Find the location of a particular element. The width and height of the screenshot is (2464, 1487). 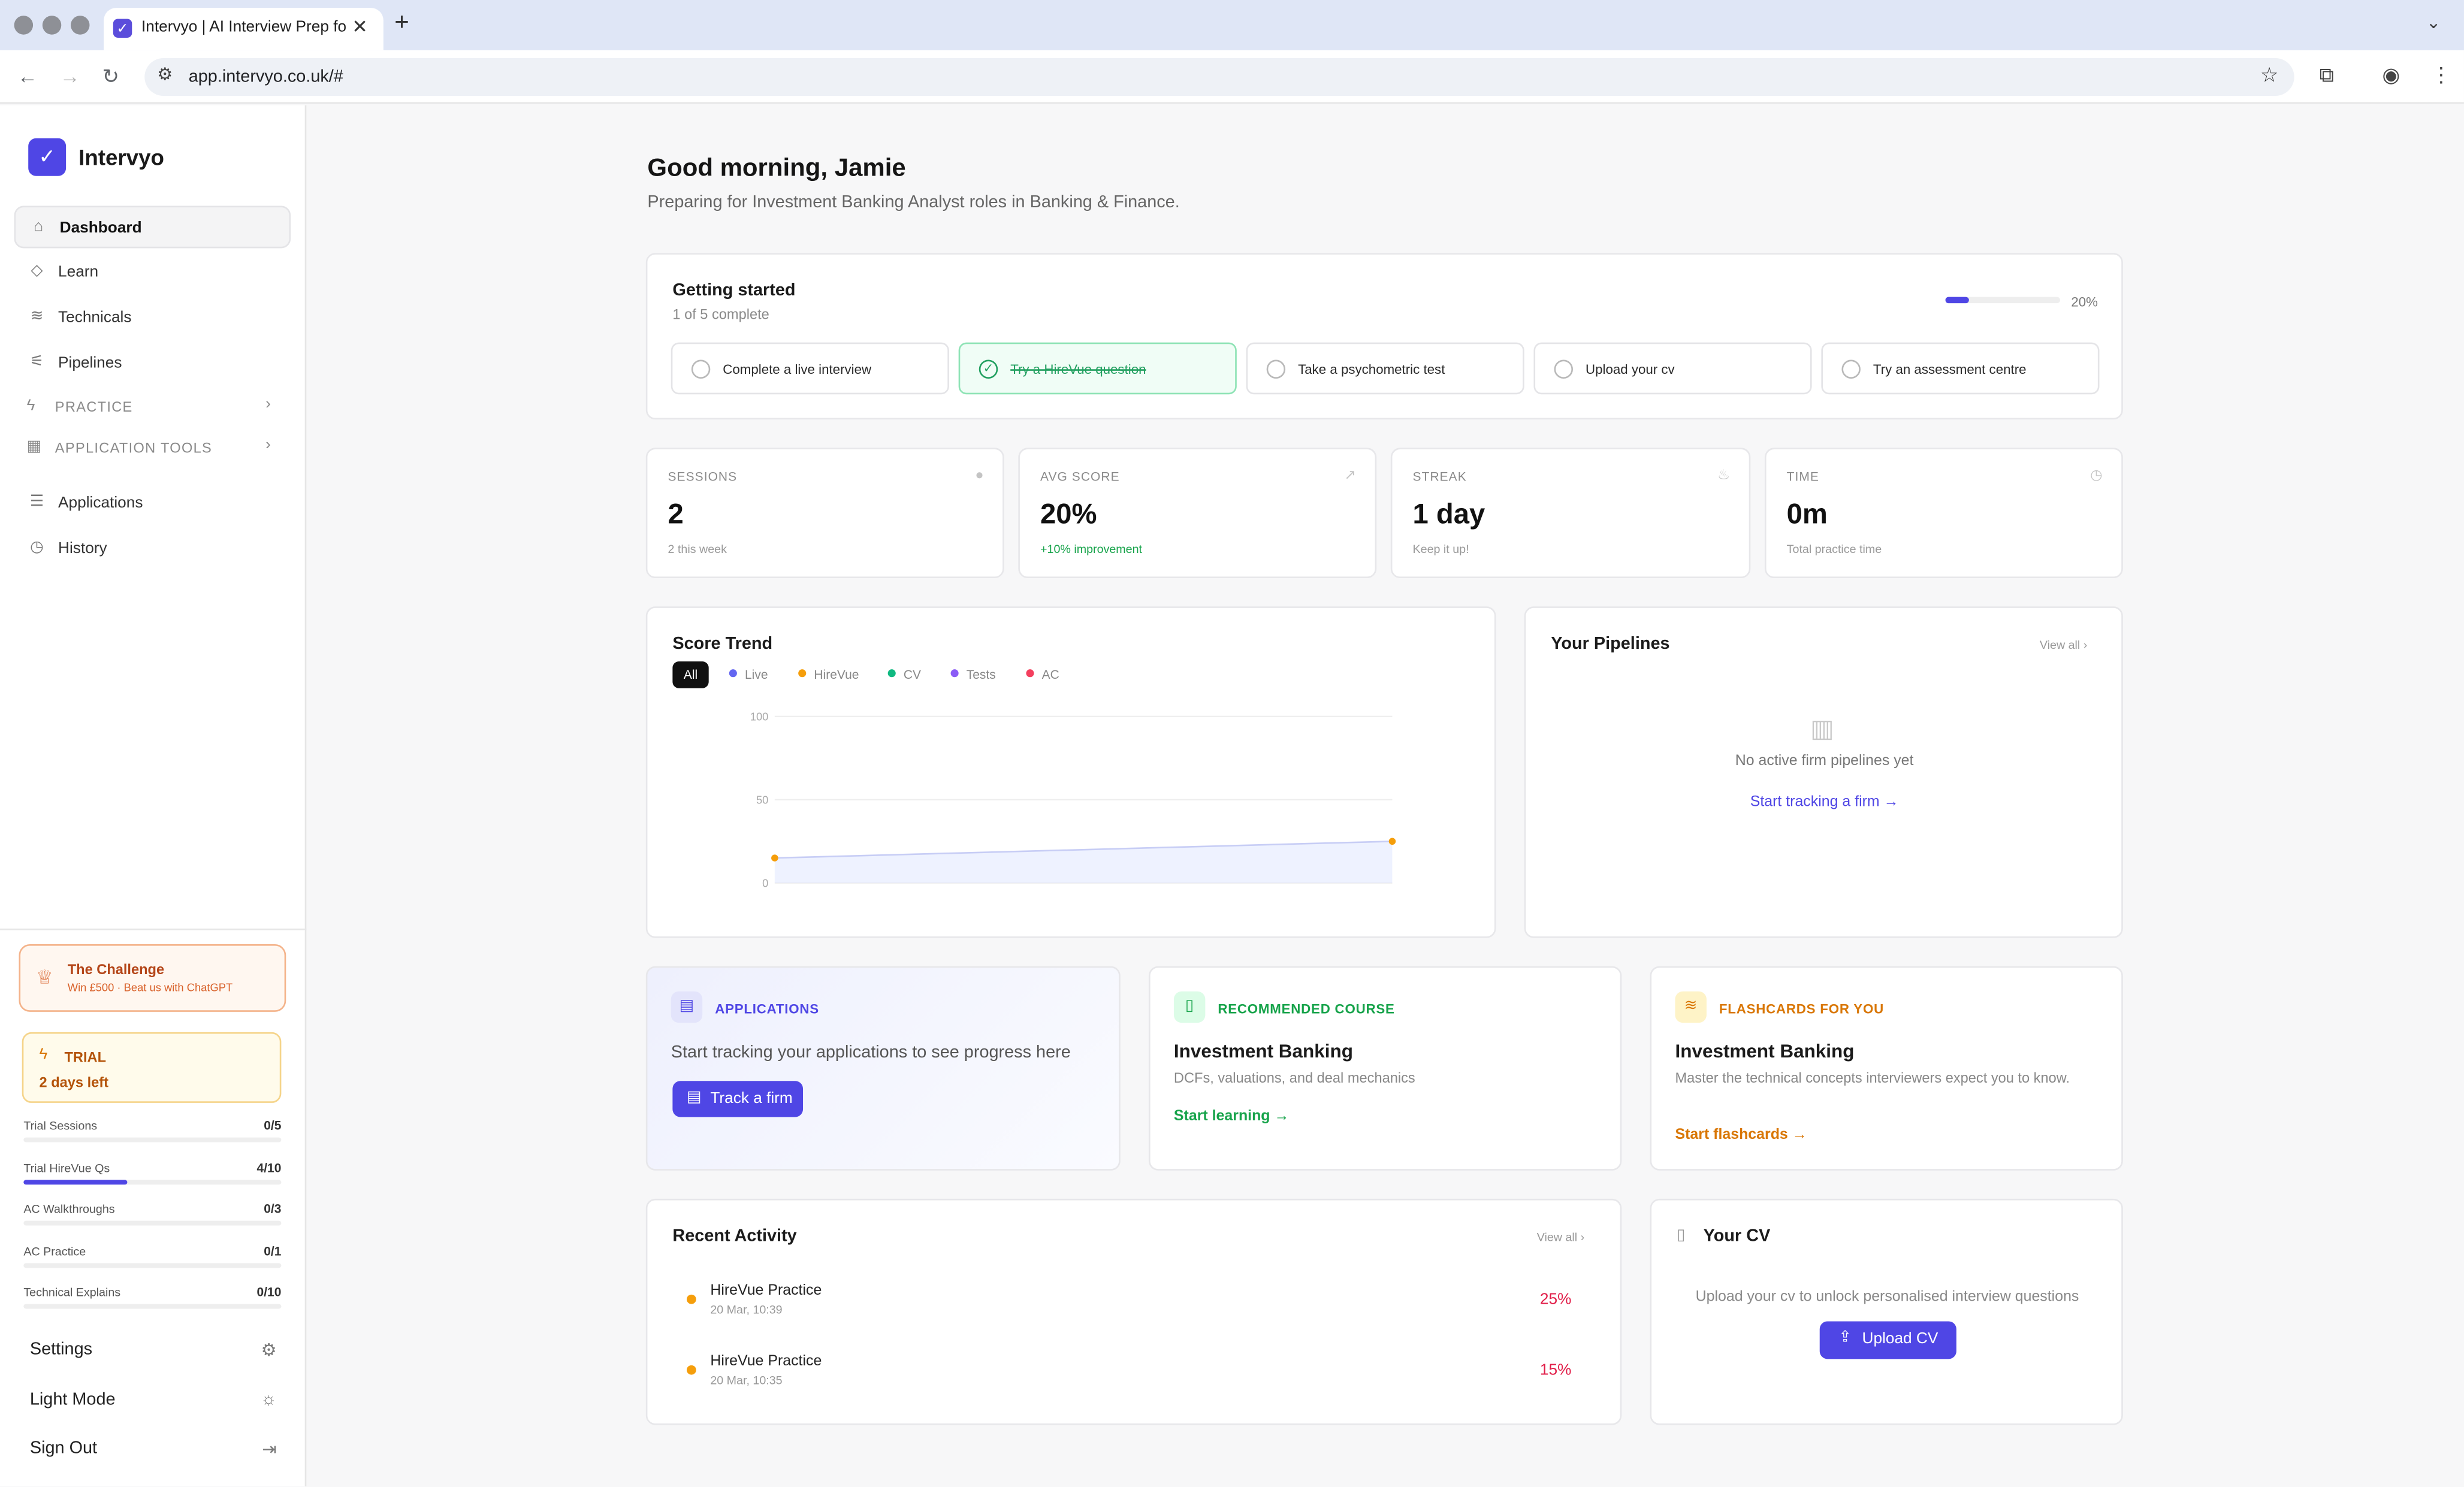

stat-avg-score: AVG SCORE 20% +10% improvement ↗ is located at coordinates (1197, 513).